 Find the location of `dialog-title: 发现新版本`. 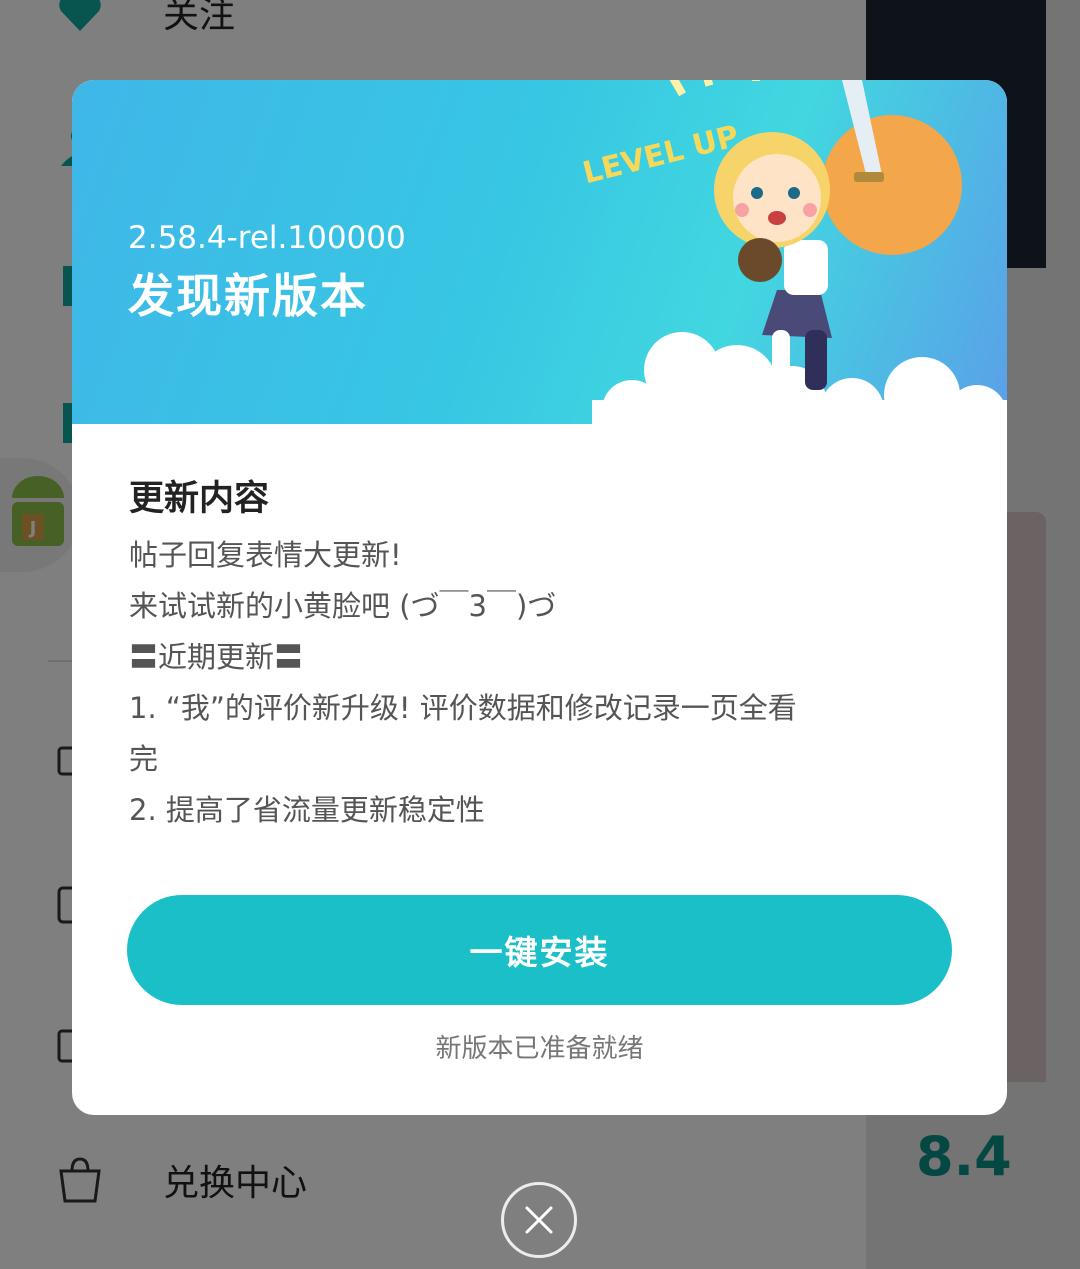

dialog-title: 发现新版本 is located at coordinates (248, 296).